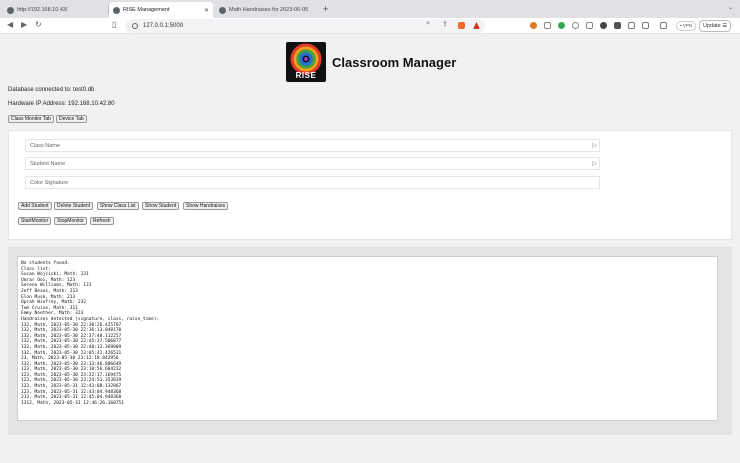 The image size is (740, 463). Describe the element at coordinates (161, 206) in the screenshot. I see `show-student-button: Show Student` at that location.